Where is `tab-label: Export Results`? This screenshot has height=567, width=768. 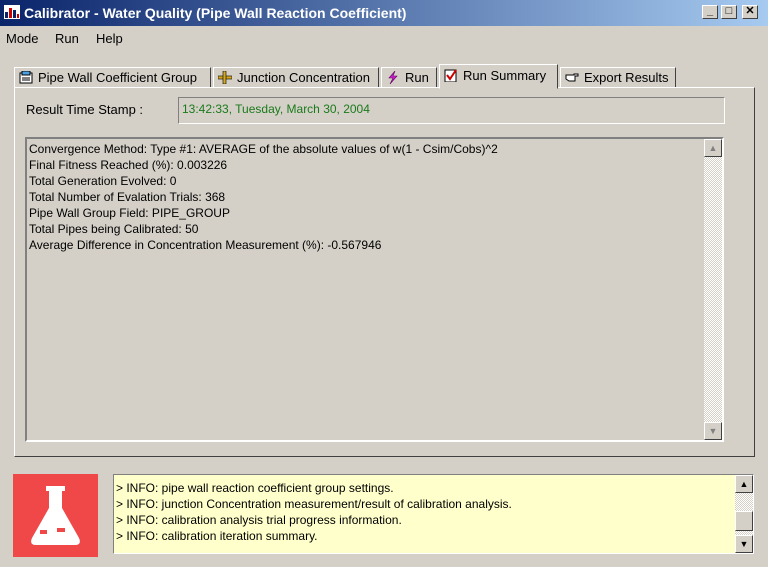 tab-label: Export Results is located at coordinates (626, 77).